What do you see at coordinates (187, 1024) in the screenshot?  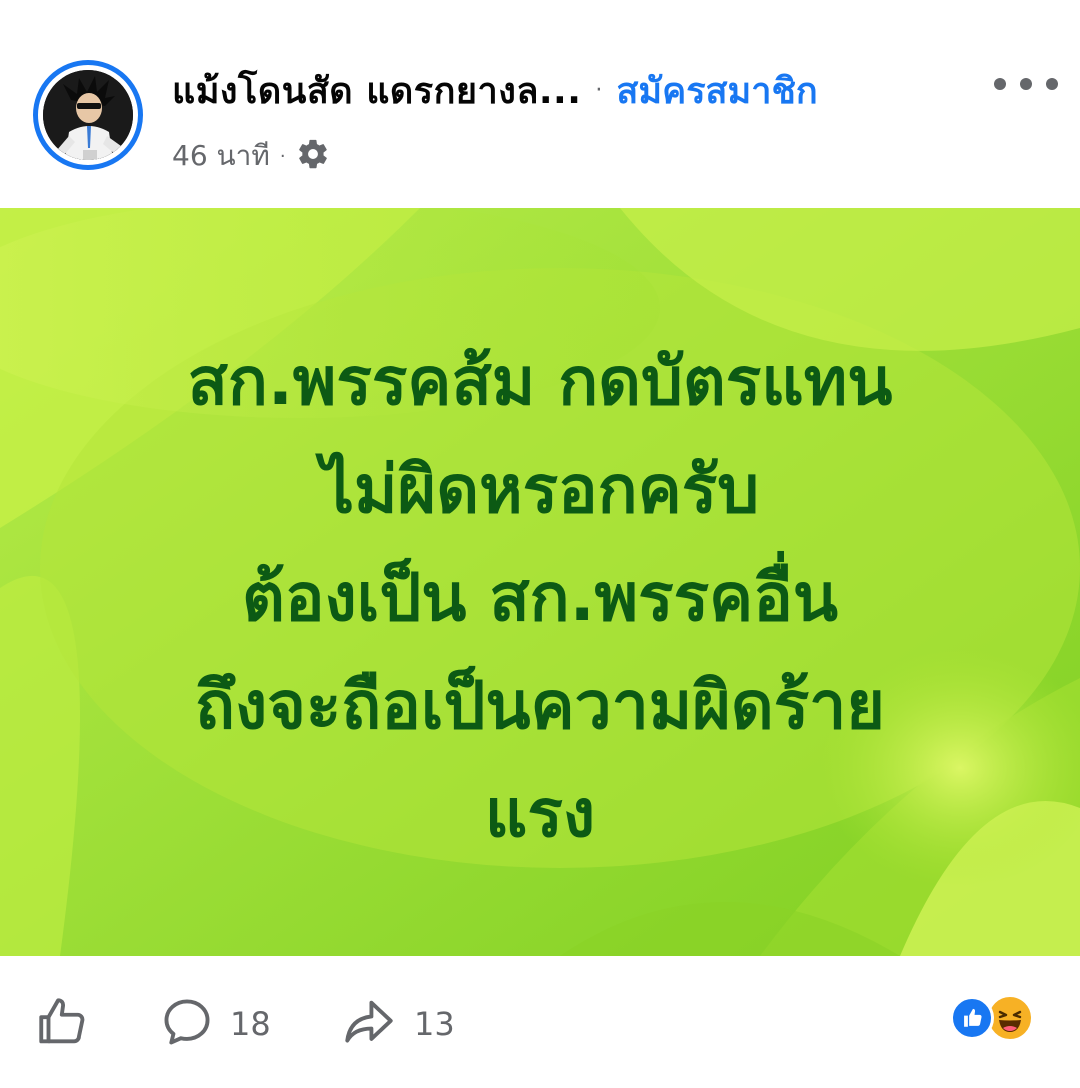 I see `comment-icon` at bounding box center [187, 1024].